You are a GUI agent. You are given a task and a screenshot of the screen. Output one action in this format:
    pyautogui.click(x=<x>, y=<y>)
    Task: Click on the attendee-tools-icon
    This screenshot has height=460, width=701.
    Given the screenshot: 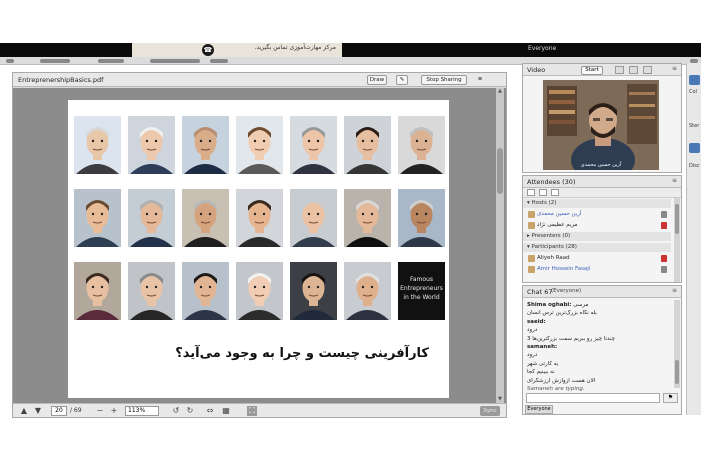 What is the action you would take?
    pyautogui.click(x=555, y=192)
    